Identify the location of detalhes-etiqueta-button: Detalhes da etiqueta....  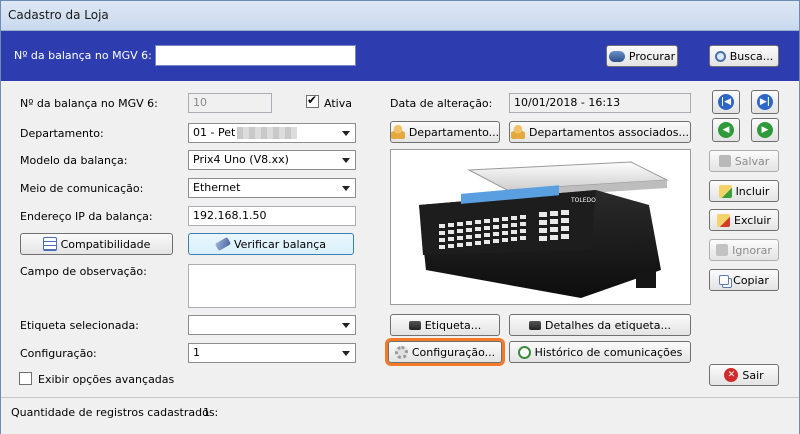
(600, 325).